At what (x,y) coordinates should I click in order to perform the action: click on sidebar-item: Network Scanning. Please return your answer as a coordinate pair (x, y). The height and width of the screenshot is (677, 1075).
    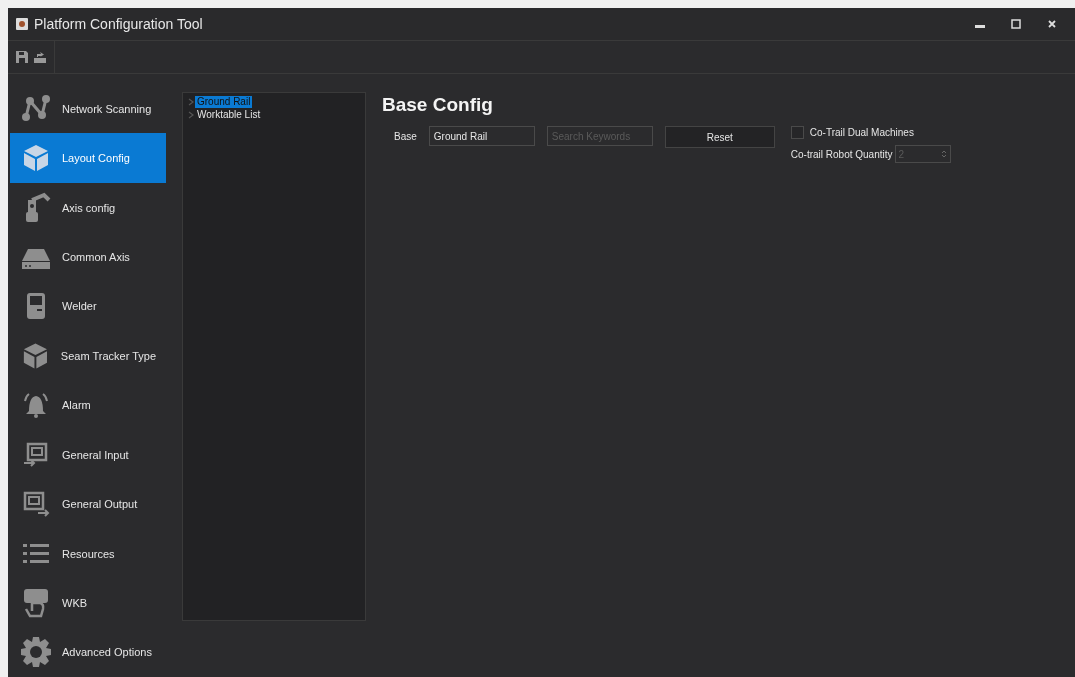
    Looking at the image, I should click on (88, 109).